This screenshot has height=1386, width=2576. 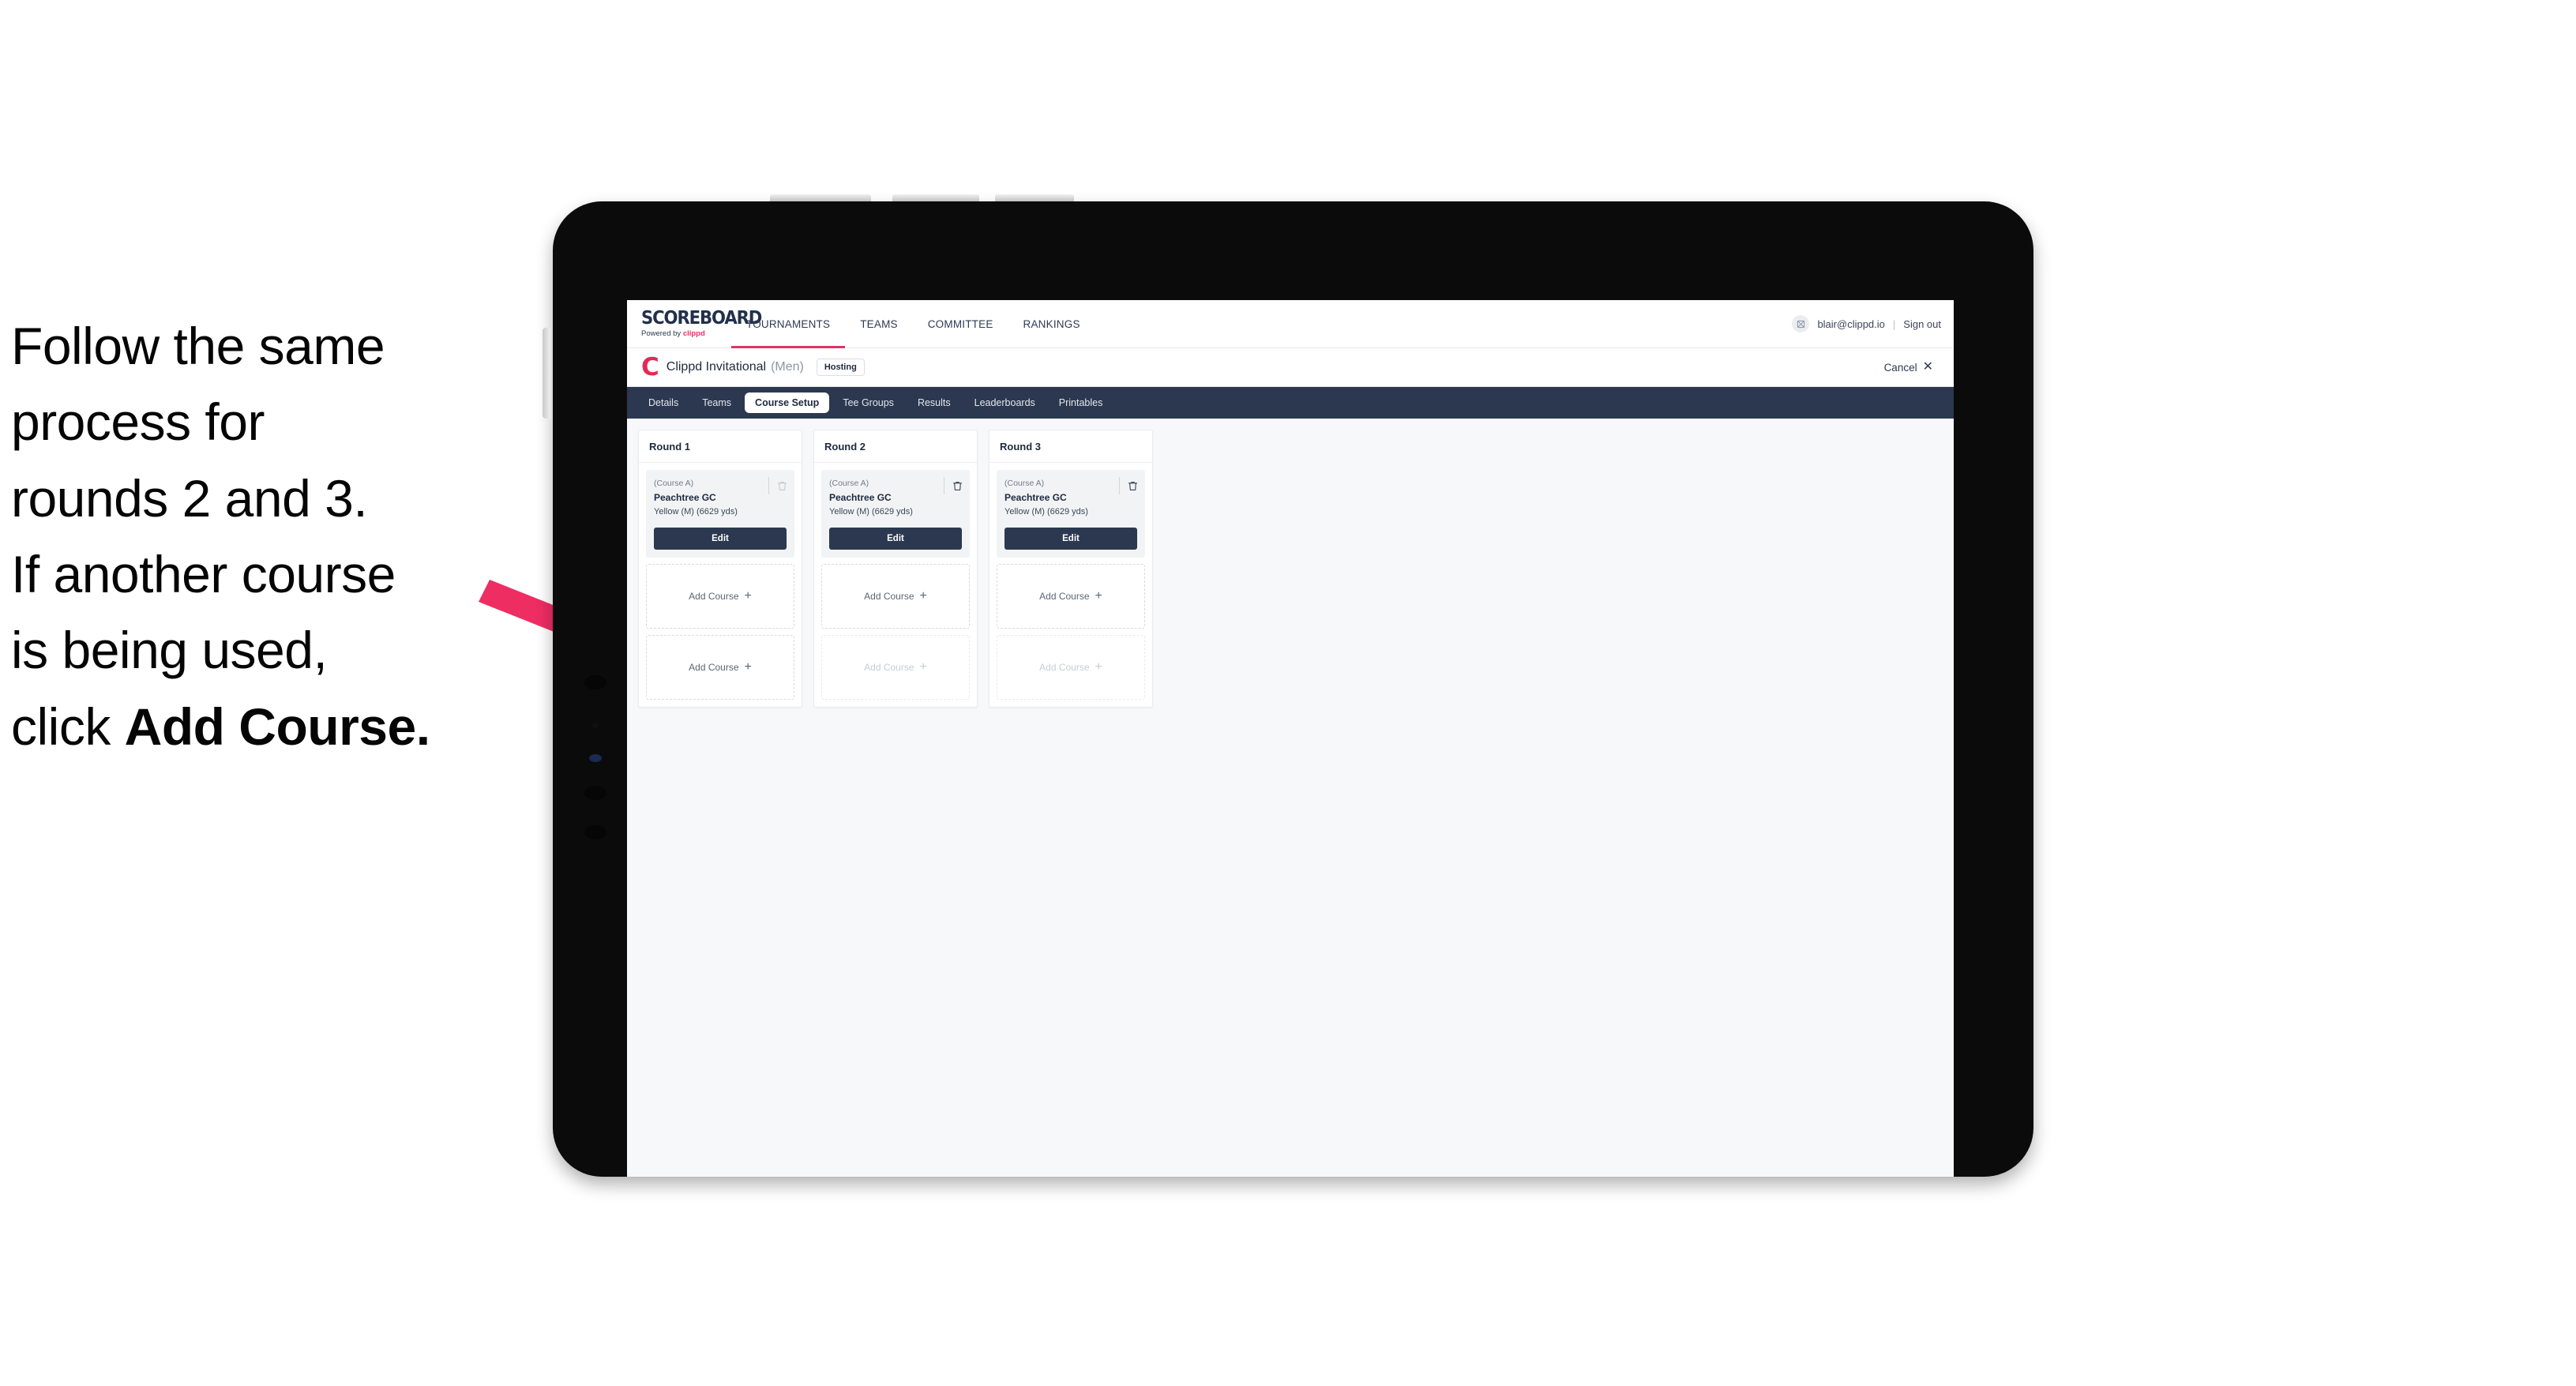 I want to click on tablet-top-button-c, so click(x=1034, y=197).